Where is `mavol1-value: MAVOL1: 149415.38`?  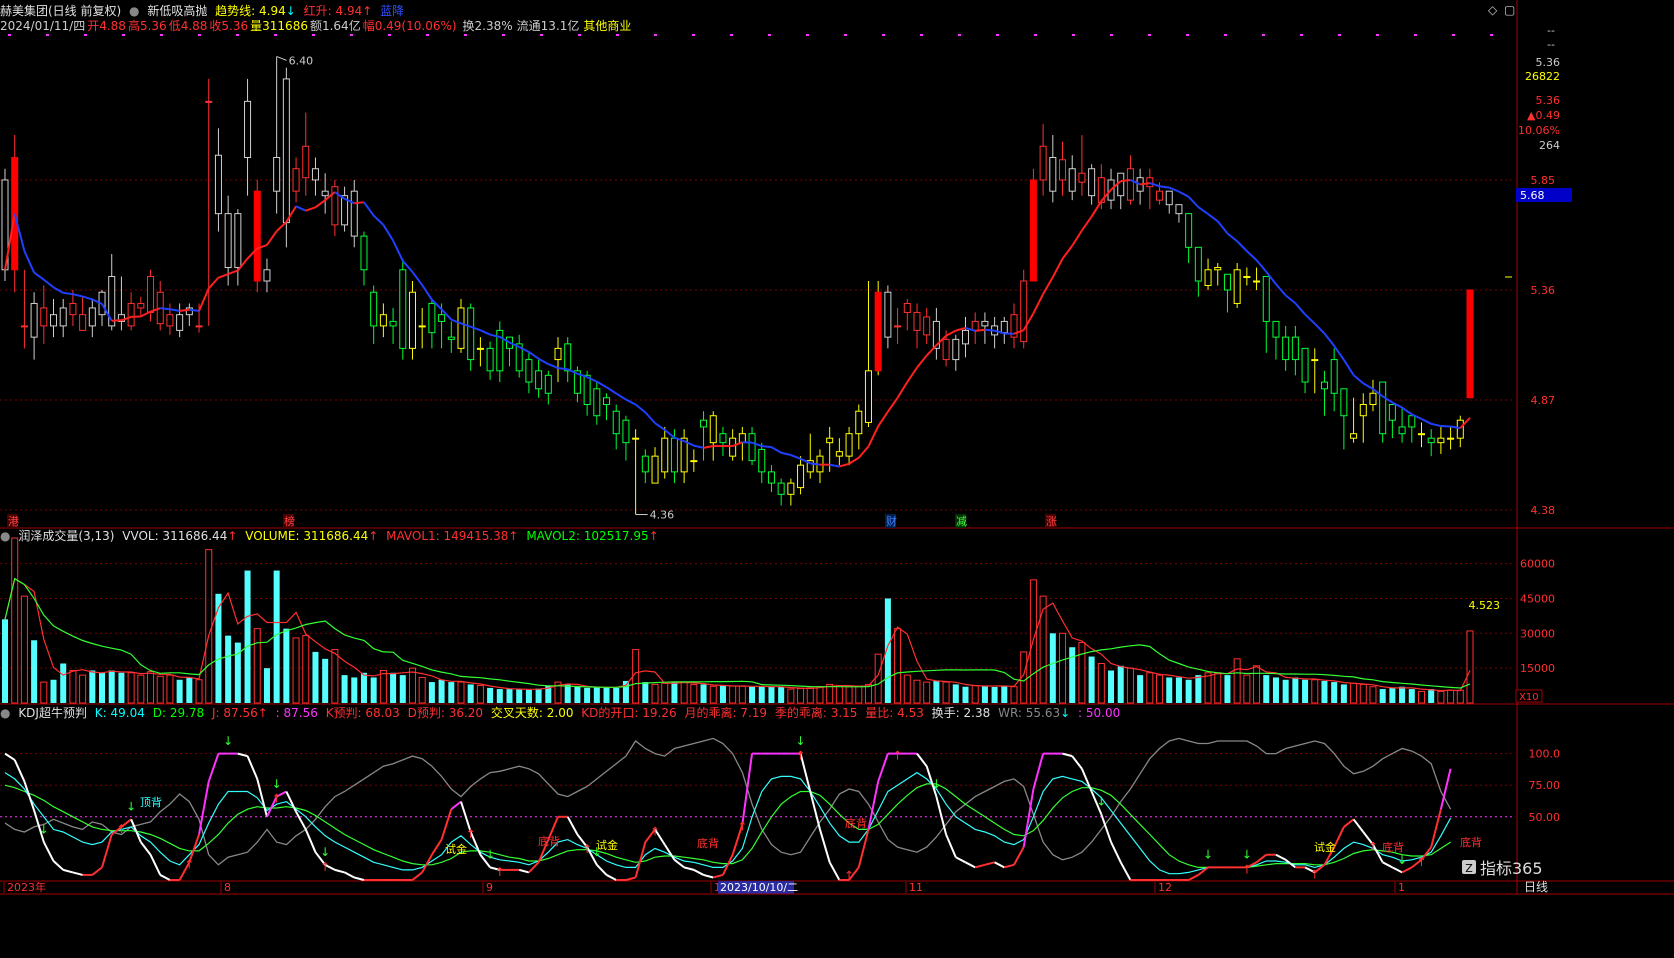 mavol1-value: MAVOL1: 149415.38 is located at coordinates (447, 536).